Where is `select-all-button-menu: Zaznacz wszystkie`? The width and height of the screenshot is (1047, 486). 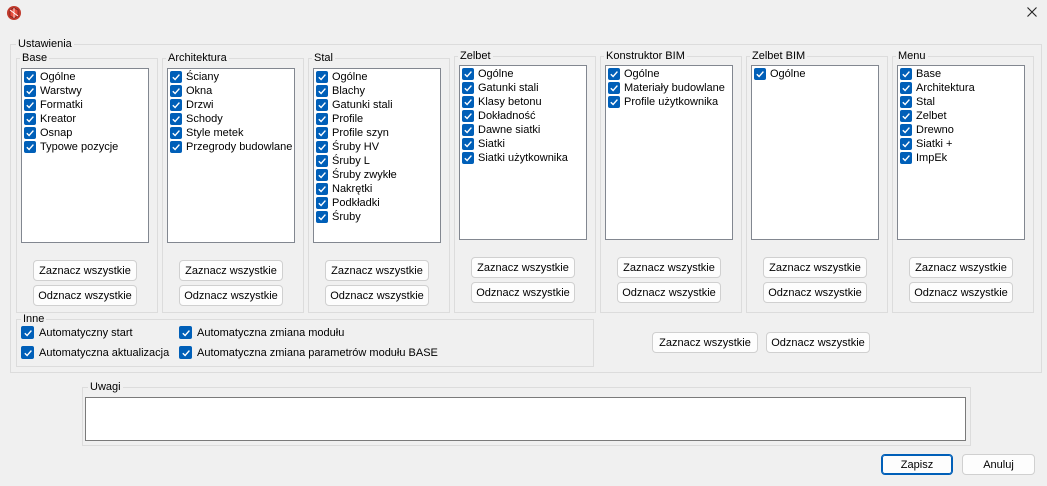 select-all-button-menu: Zaznacz wszystkie is located at coordinates (961, 267).